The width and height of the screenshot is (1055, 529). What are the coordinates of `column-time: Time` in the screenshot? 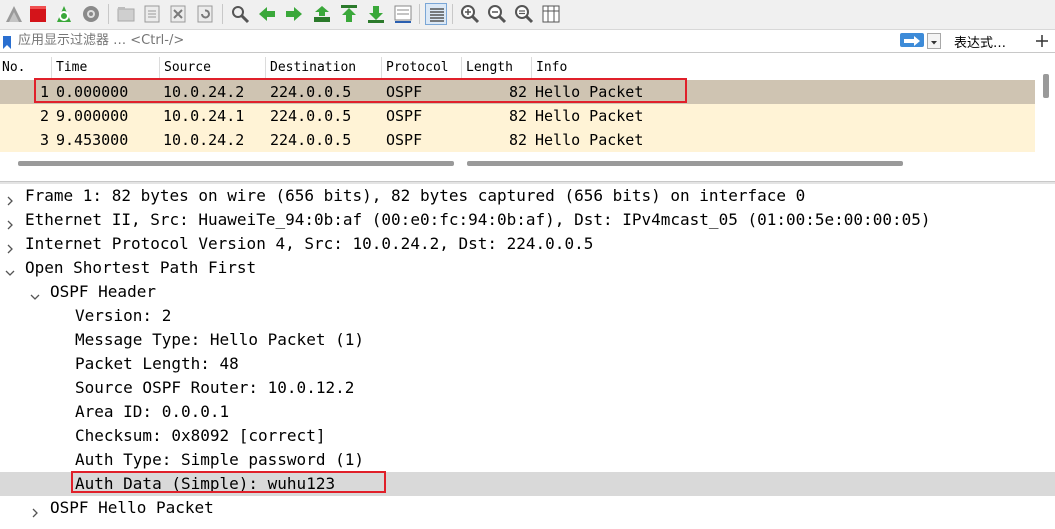 It's located at (106, 68).